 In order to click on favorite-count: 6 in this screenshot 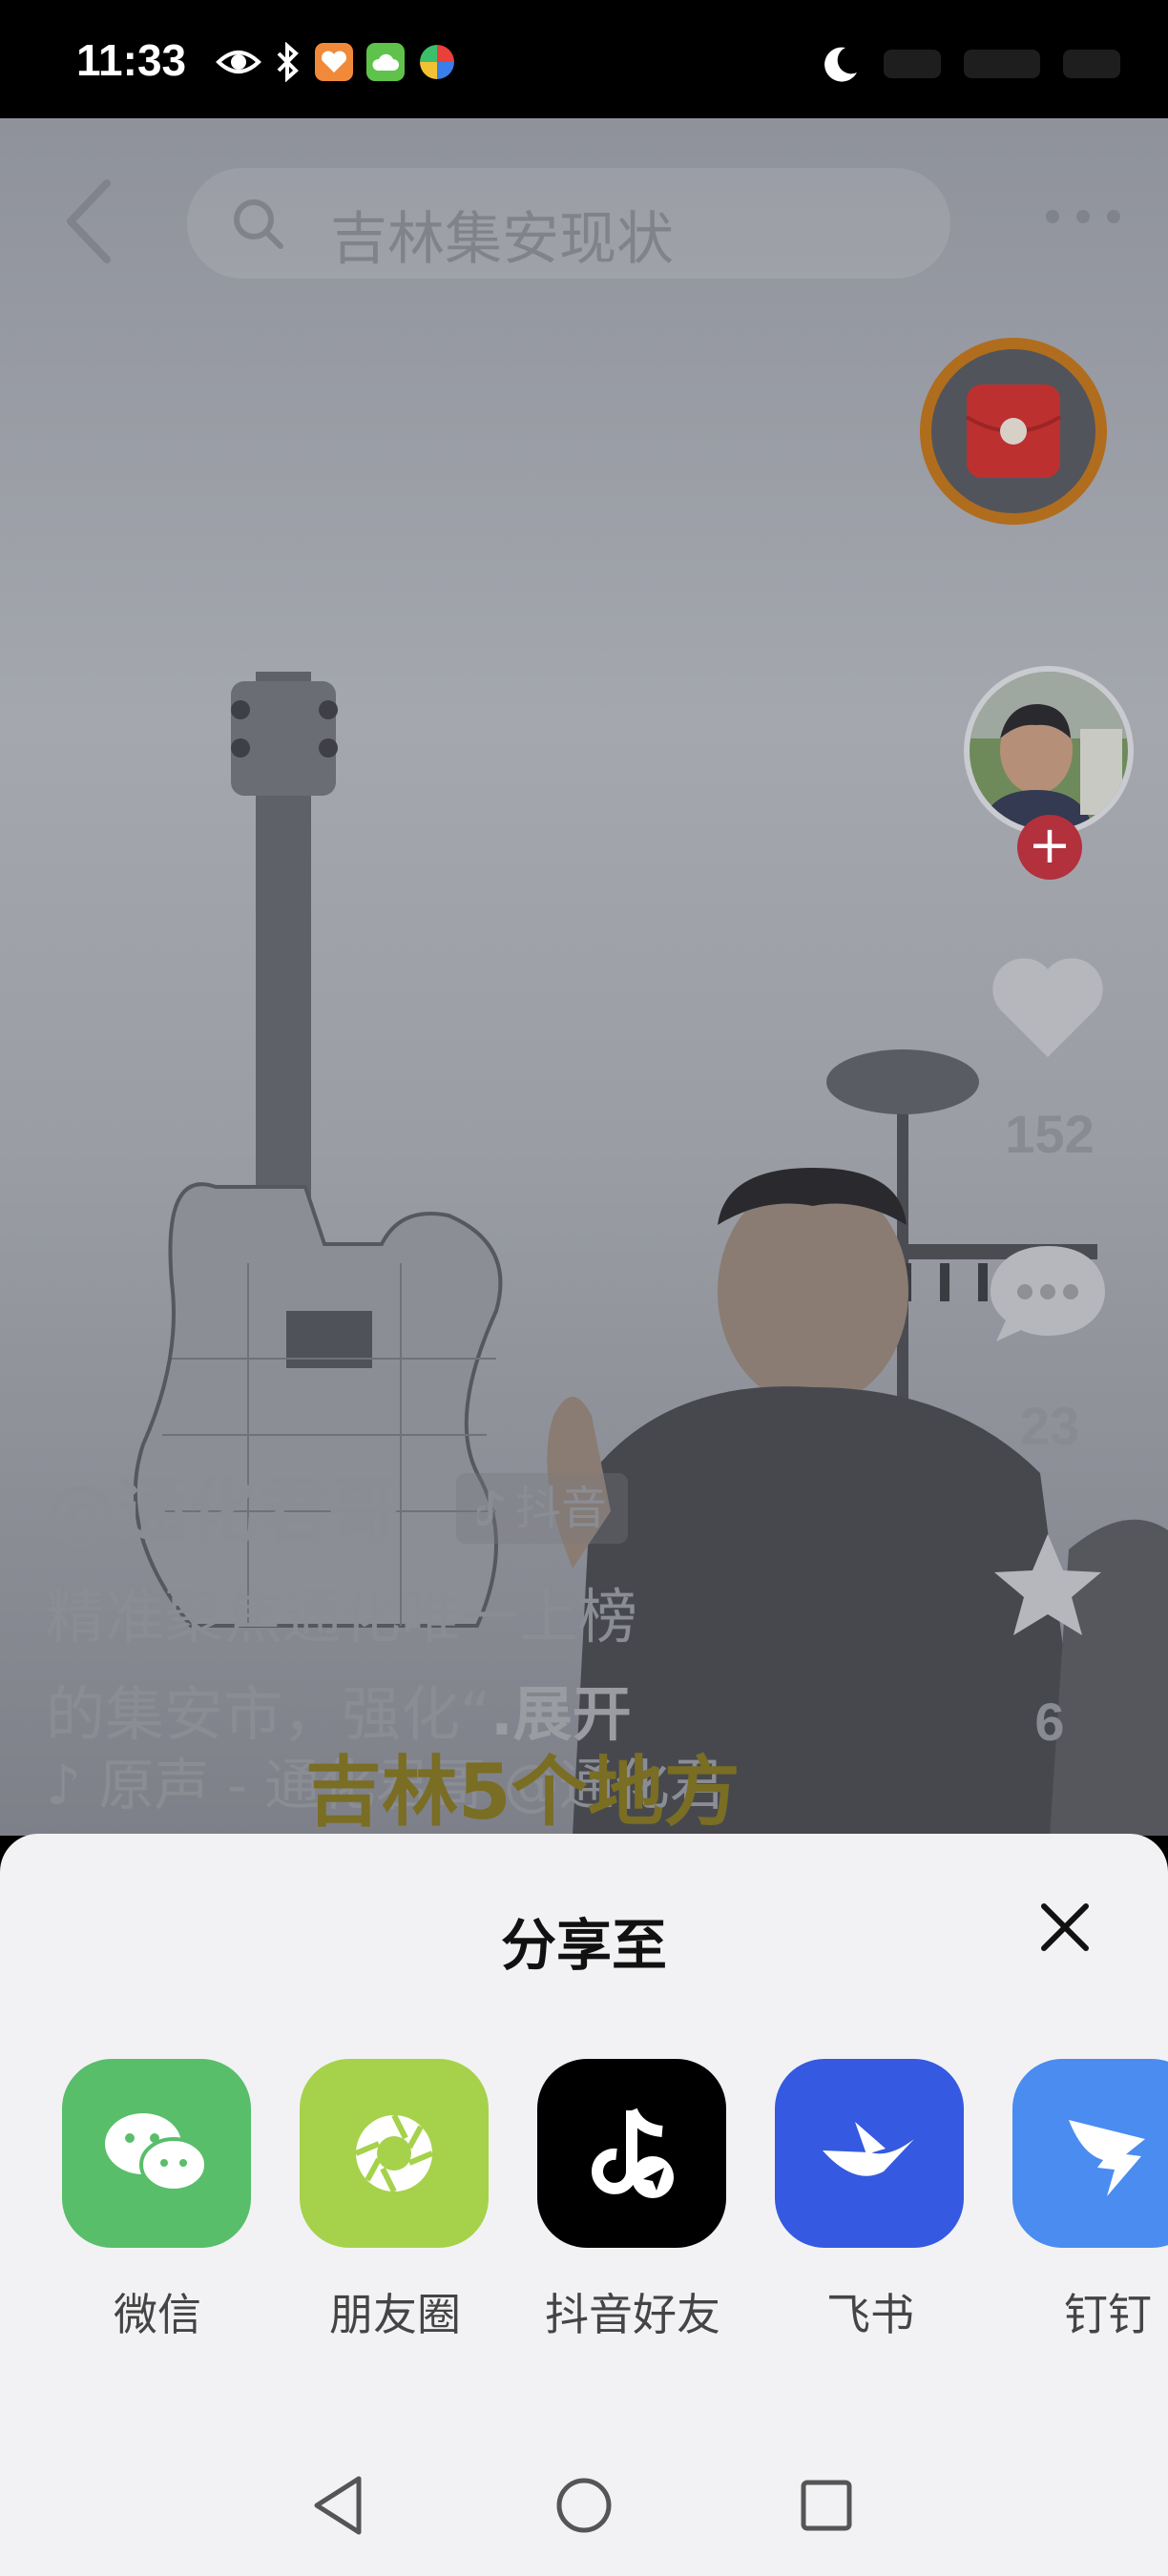, I will do `click(1049, 1722)`.